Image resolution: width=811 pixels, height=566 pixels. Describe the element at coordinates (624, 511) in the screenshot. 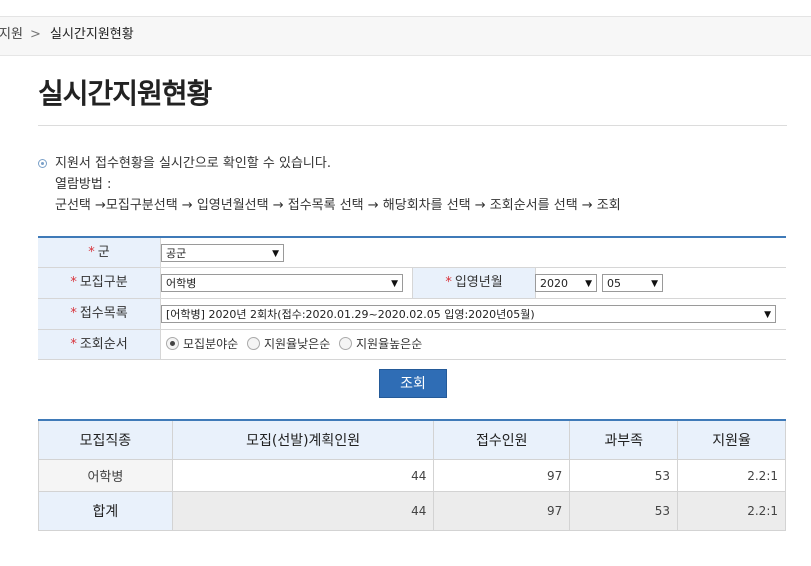

I see `total-diff: 53` at that location.